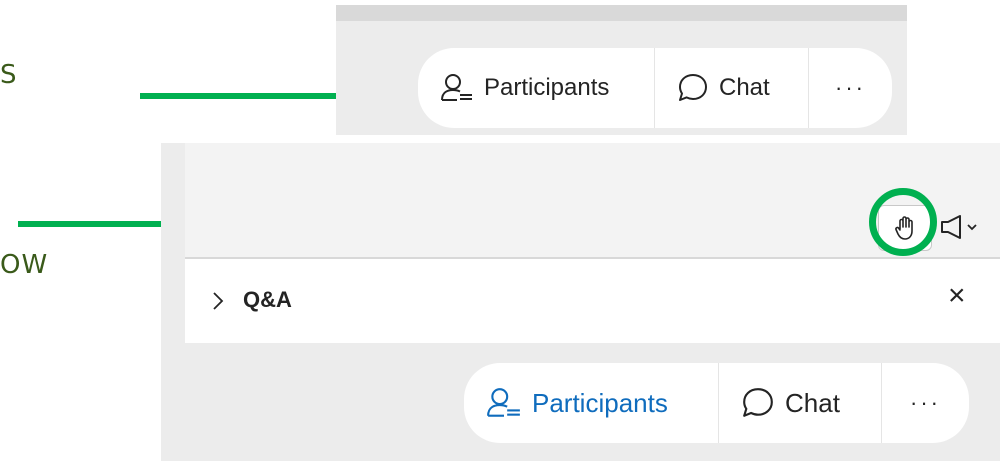 The image size is (1000, 461). I want to click on bottom-chat-button: Chat, so click(799, 403).